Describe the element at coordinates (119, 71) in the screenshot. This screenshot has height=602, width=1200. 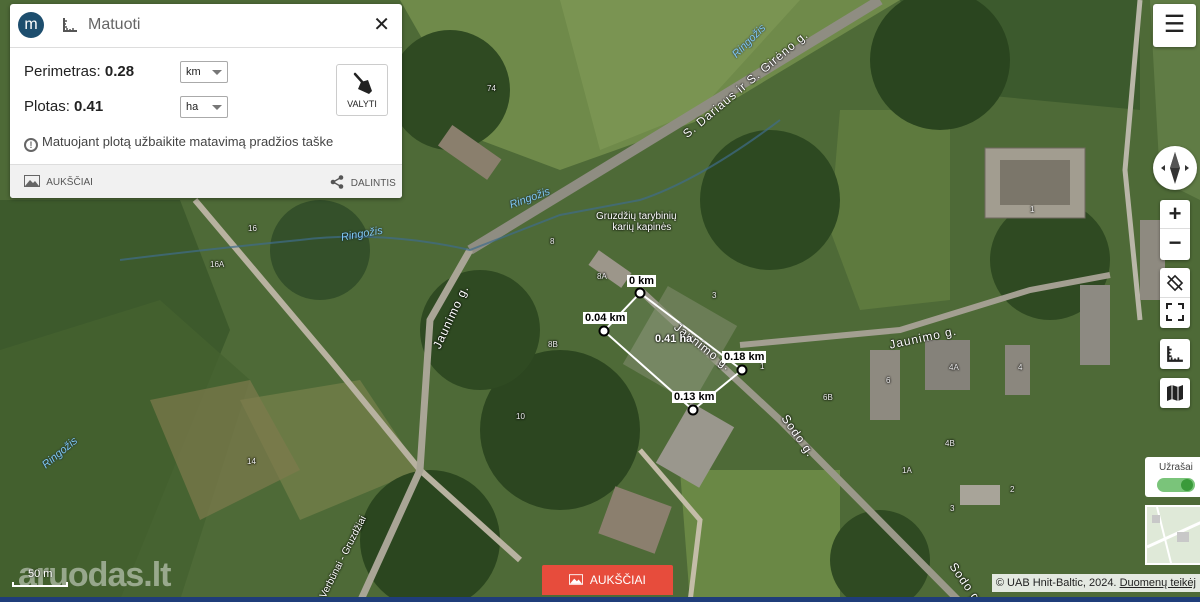
I see `perimeter-value: 0.28` at that location.